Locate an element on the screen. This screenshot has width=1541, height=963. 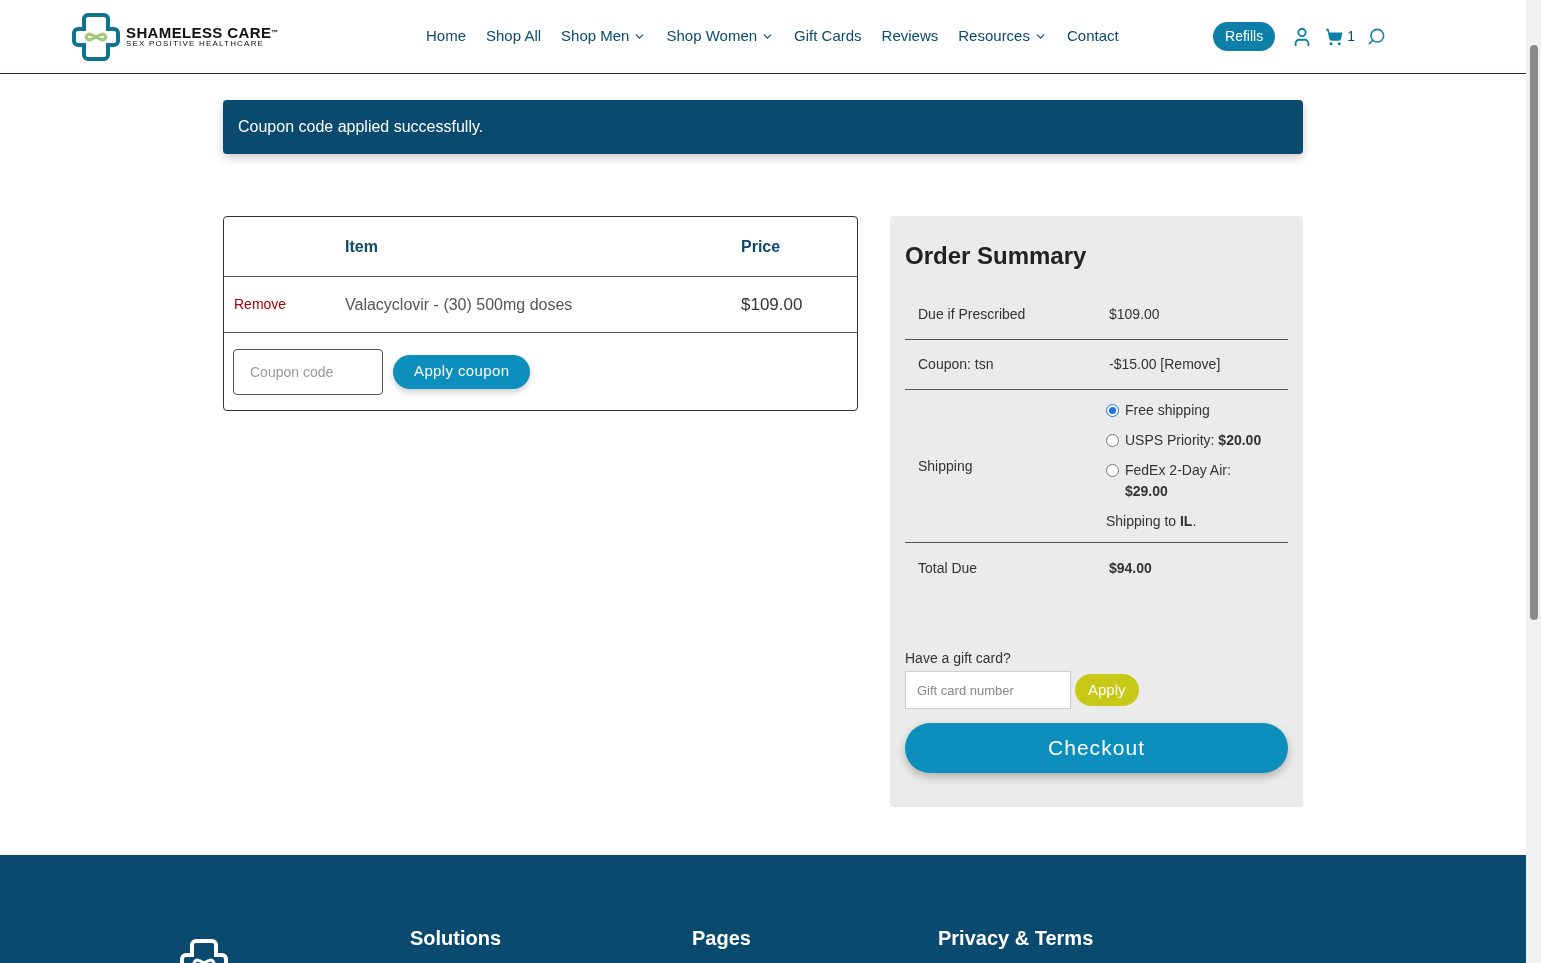
row-value: -$15.00 [Remove] is located at coordinates (1165, 364).